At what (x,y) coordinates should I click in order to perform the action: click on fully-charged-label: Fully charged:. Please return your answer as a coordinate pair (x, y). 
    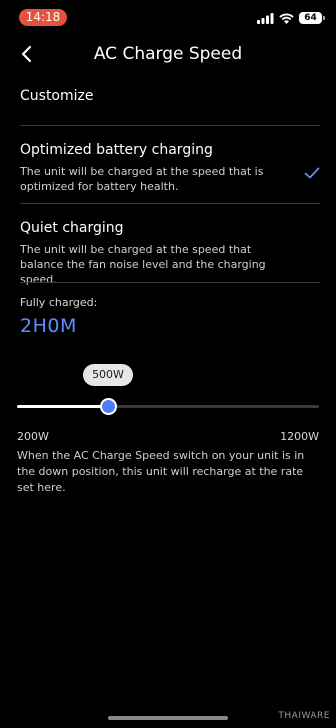
    Looking at the image, I should click on (59, 302).